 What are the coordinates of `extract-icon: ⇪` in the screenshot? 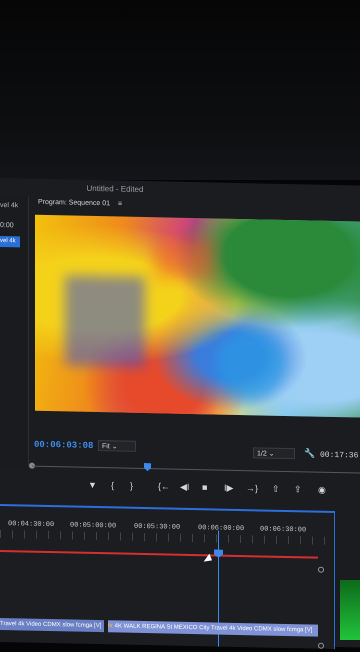 It's located at (298, 489).